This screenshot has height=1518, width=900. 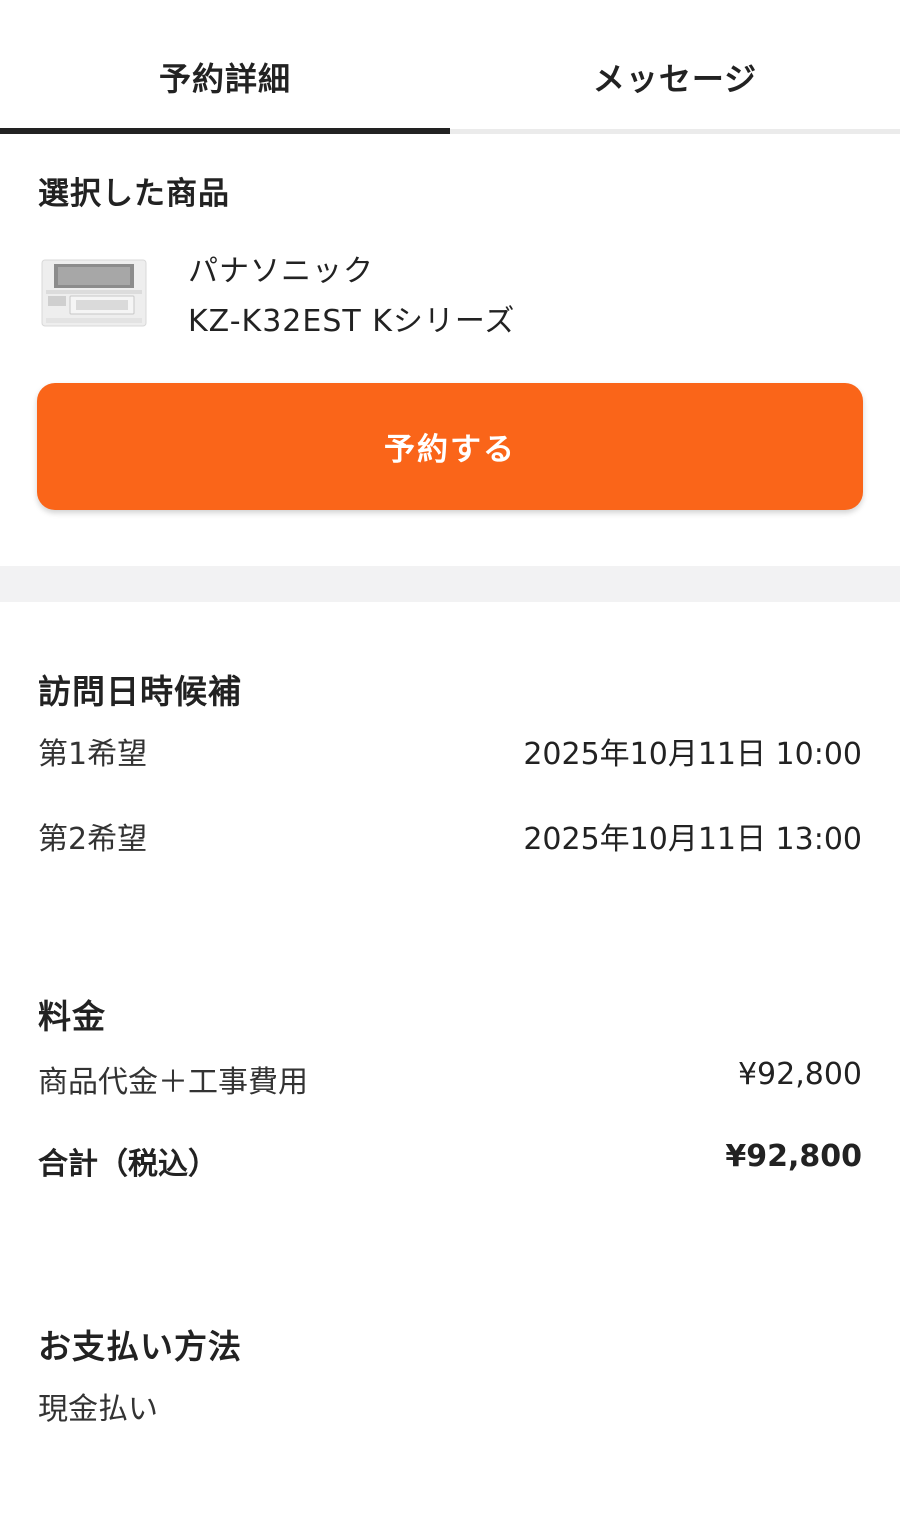 I want to click on reserve-button: 予約する, so click(x=450, y=446).